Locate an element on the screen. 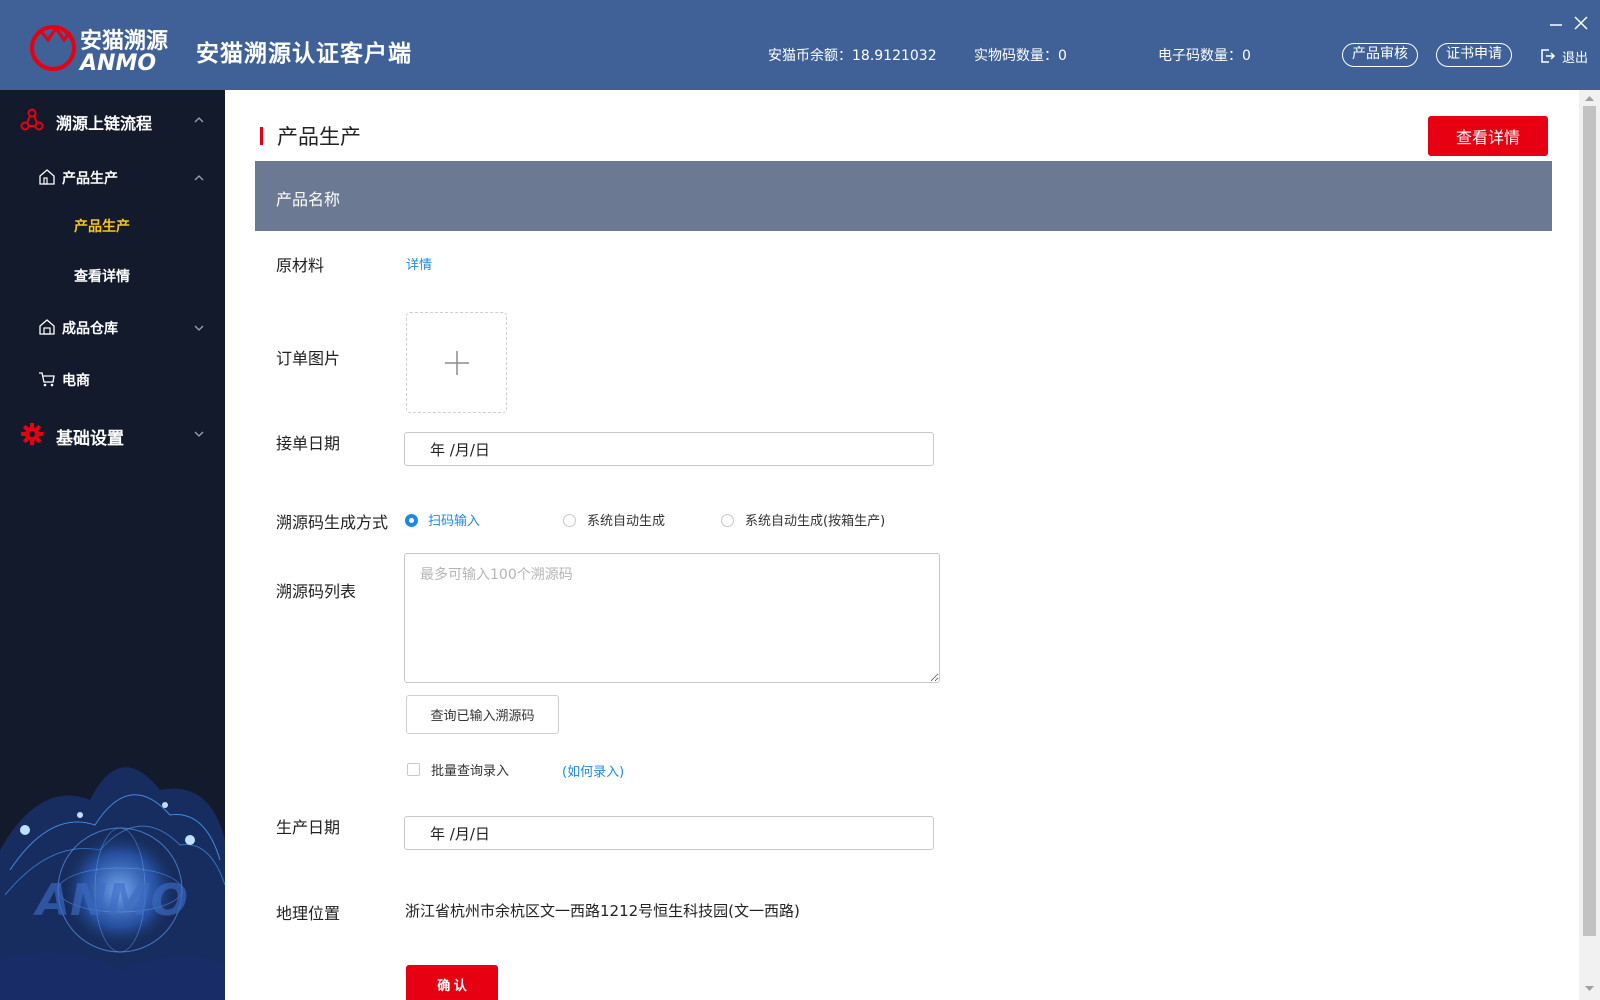 The height and width of the screenshot is (1000, 1600). radio-auto-generate-box is located at coordinates (727, 520).